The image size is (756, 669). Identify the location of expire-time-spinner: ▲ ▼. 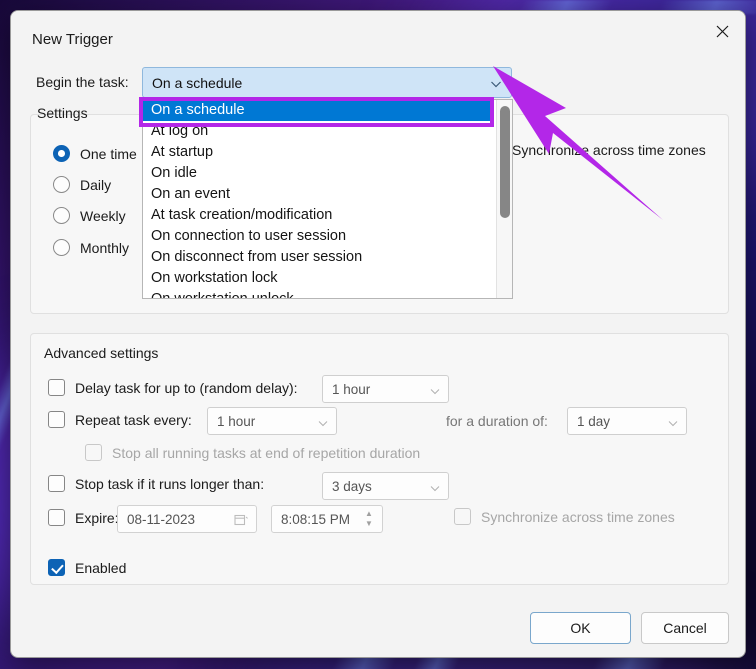
(369, 519).